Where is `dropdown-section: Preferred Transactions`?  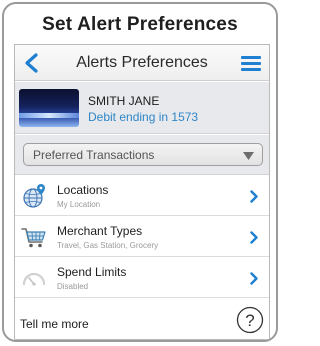 dropdown-section: Preferred Transactions is located at coordinates (142, 155).